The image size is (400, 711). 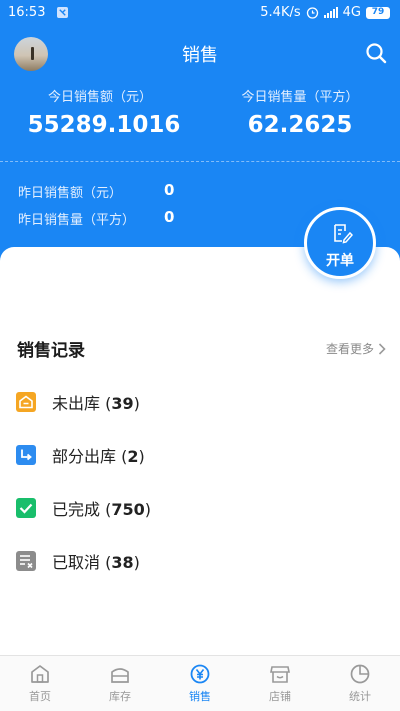 What do you see at coordinates (40, 674) in the screenshot?
I see `home-icon` at bounding box center [40, 674].